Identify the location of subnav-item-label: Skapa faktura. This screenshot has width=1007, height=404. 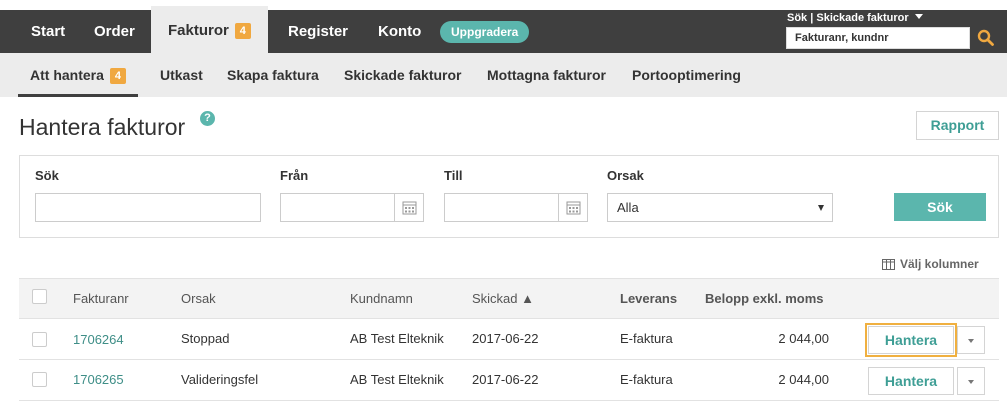
(273, 75).